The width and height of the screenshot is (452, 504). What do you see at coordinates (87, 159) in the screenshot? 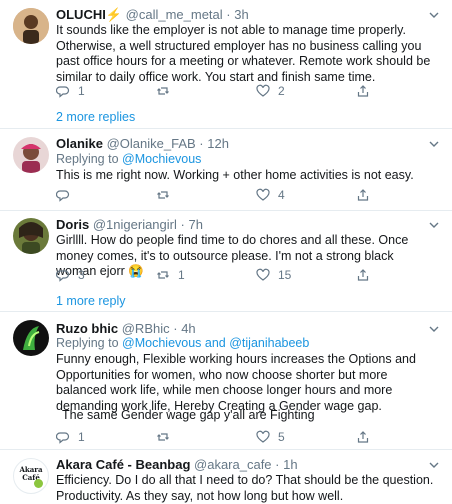
I see `replying-to-label: Replying to` at bounding box center [87, 159].